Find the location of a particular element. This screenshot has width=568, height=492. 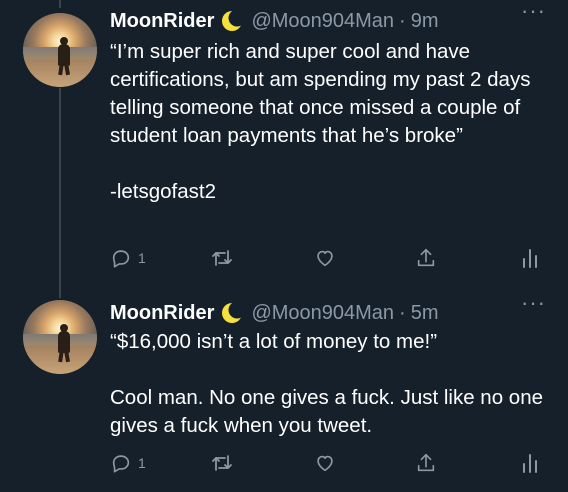

tweet-timestamp: 5m is located at coordinates (425, 313).